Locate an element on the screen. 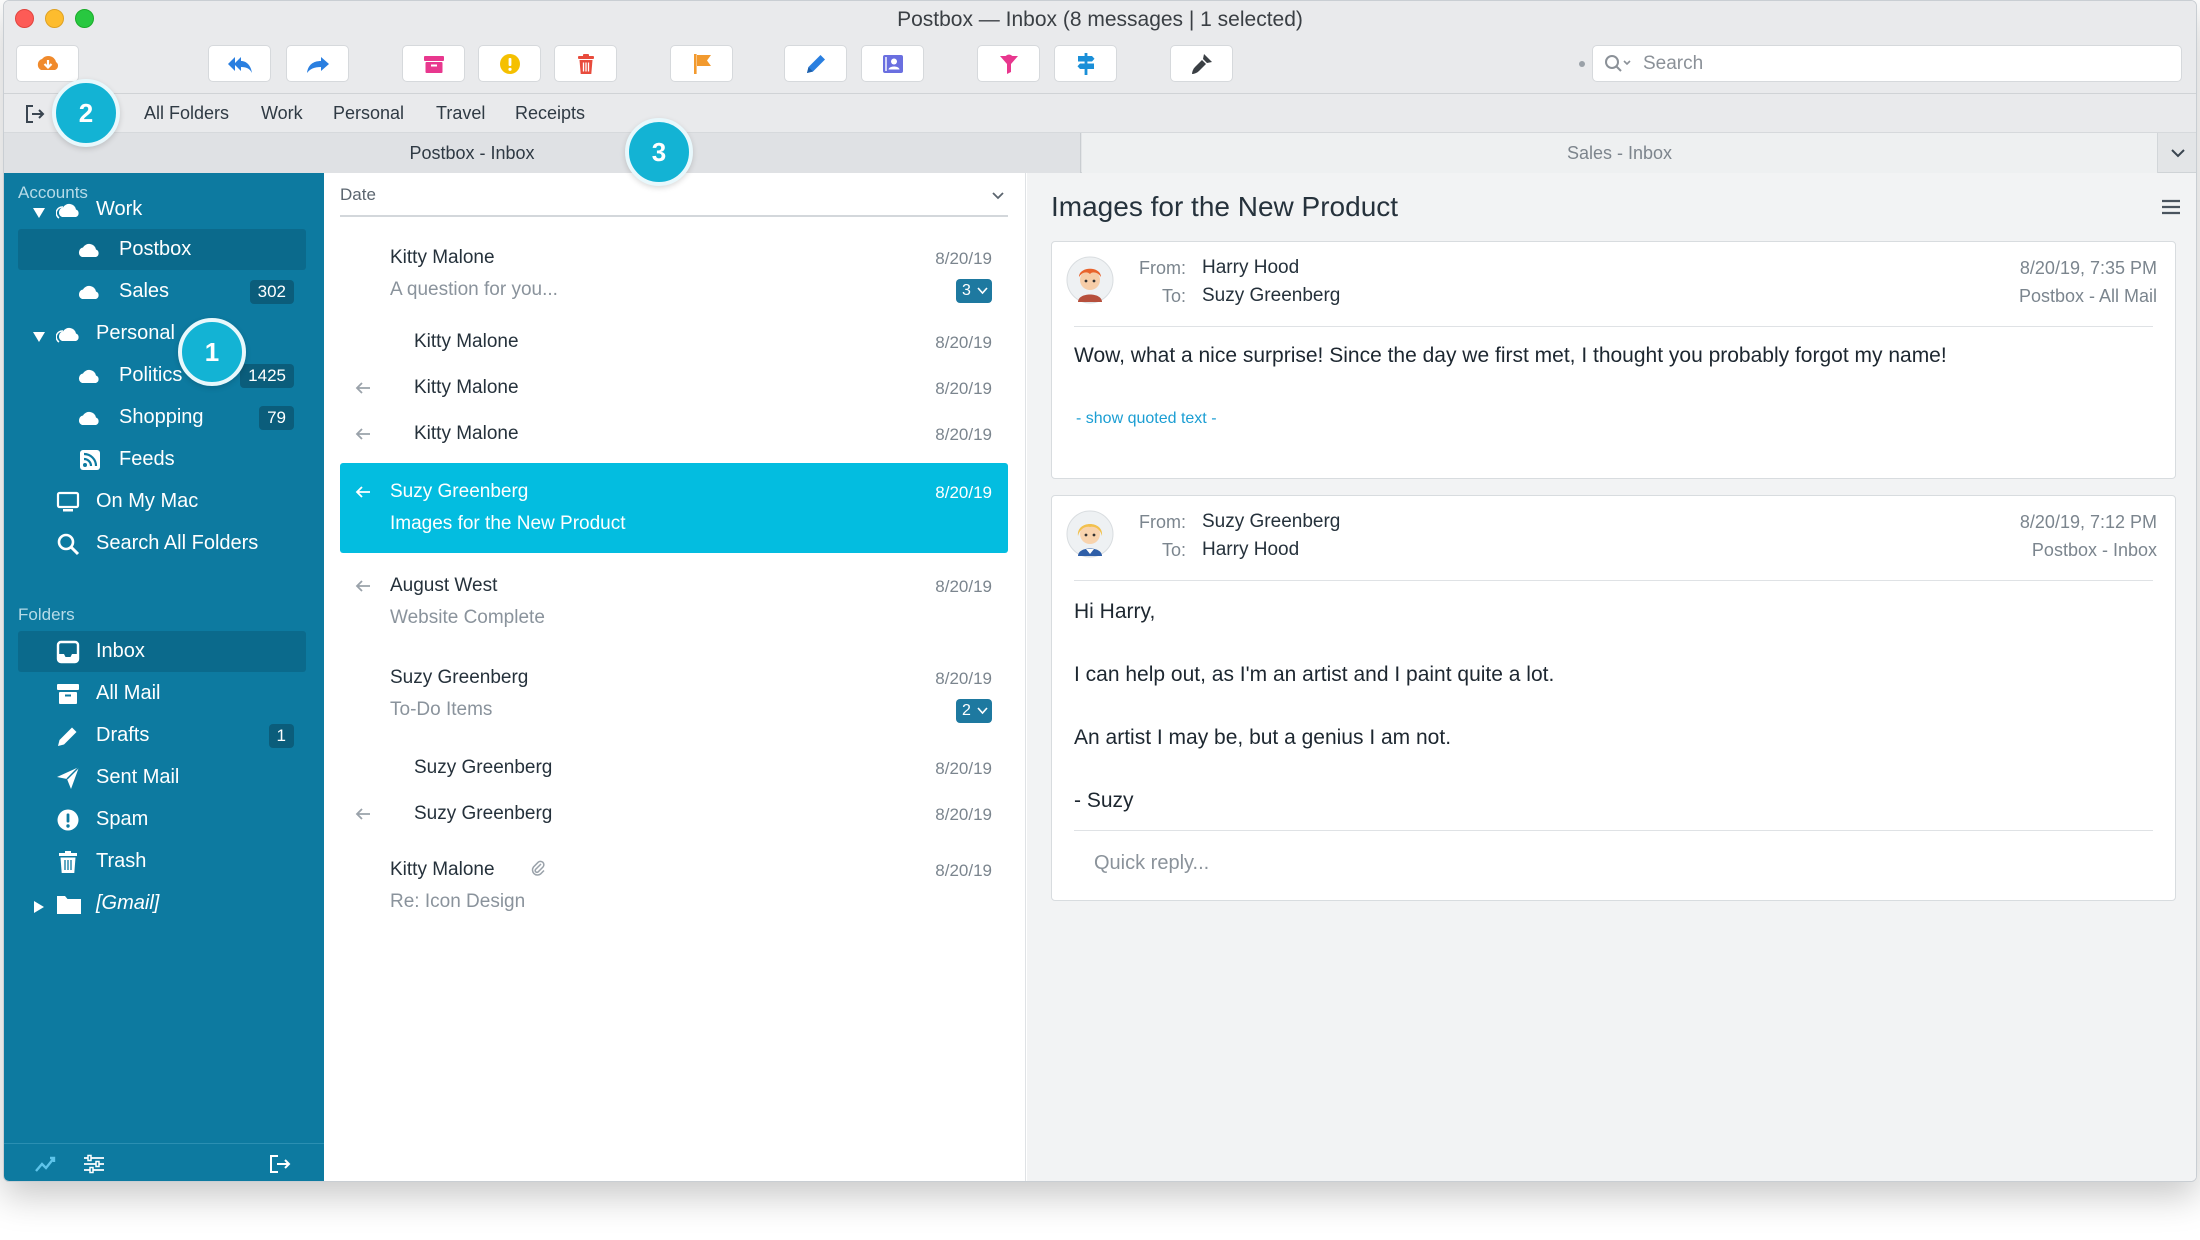 The height and width of the screenshot is (1240, 2200). message-subject: To-Do Items is located at coordinates (441, 709).